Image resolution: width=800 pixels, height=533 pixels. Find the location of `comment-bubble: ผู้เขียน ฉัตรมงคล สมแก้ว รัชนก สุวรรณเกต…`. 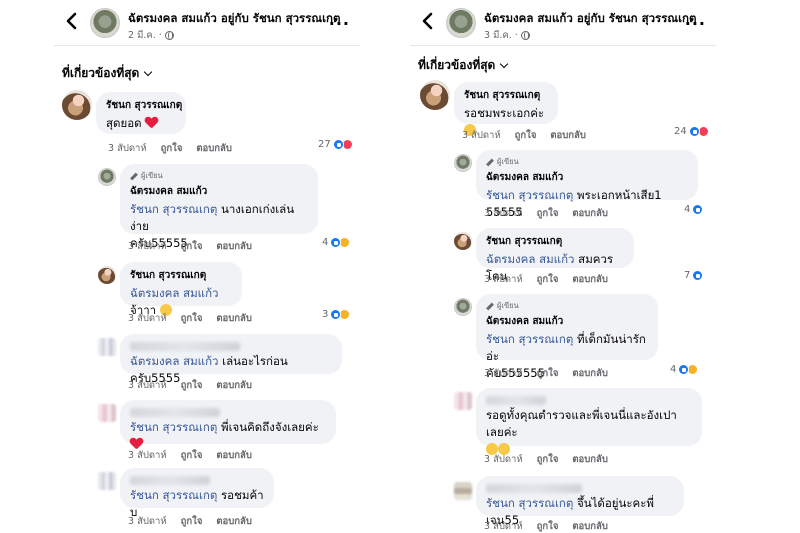

comment-bubble: ผู้เขียน ฉัตรมงคล สมแก้ว รัชนก สุวรรณเกต… is located at coordinates (567, 337).